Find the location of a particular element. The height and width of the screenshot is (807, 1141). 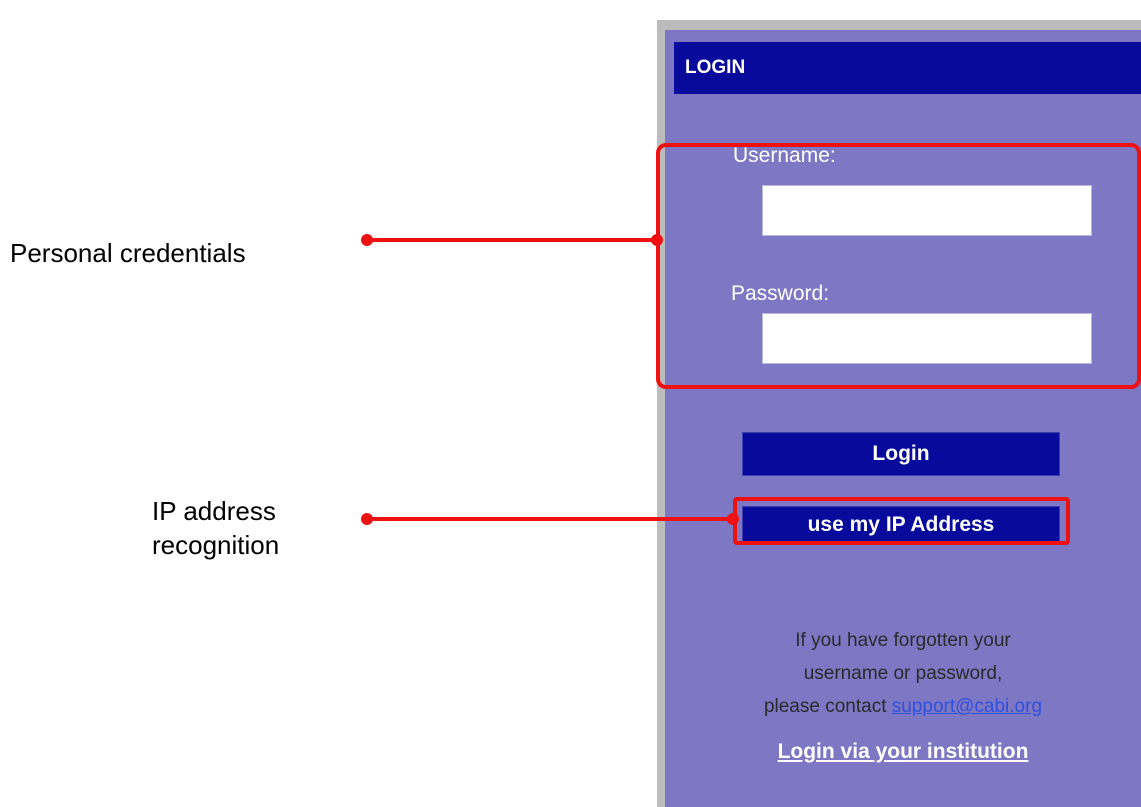

contact-prefix: please contact is located at coordinates (827, 706).